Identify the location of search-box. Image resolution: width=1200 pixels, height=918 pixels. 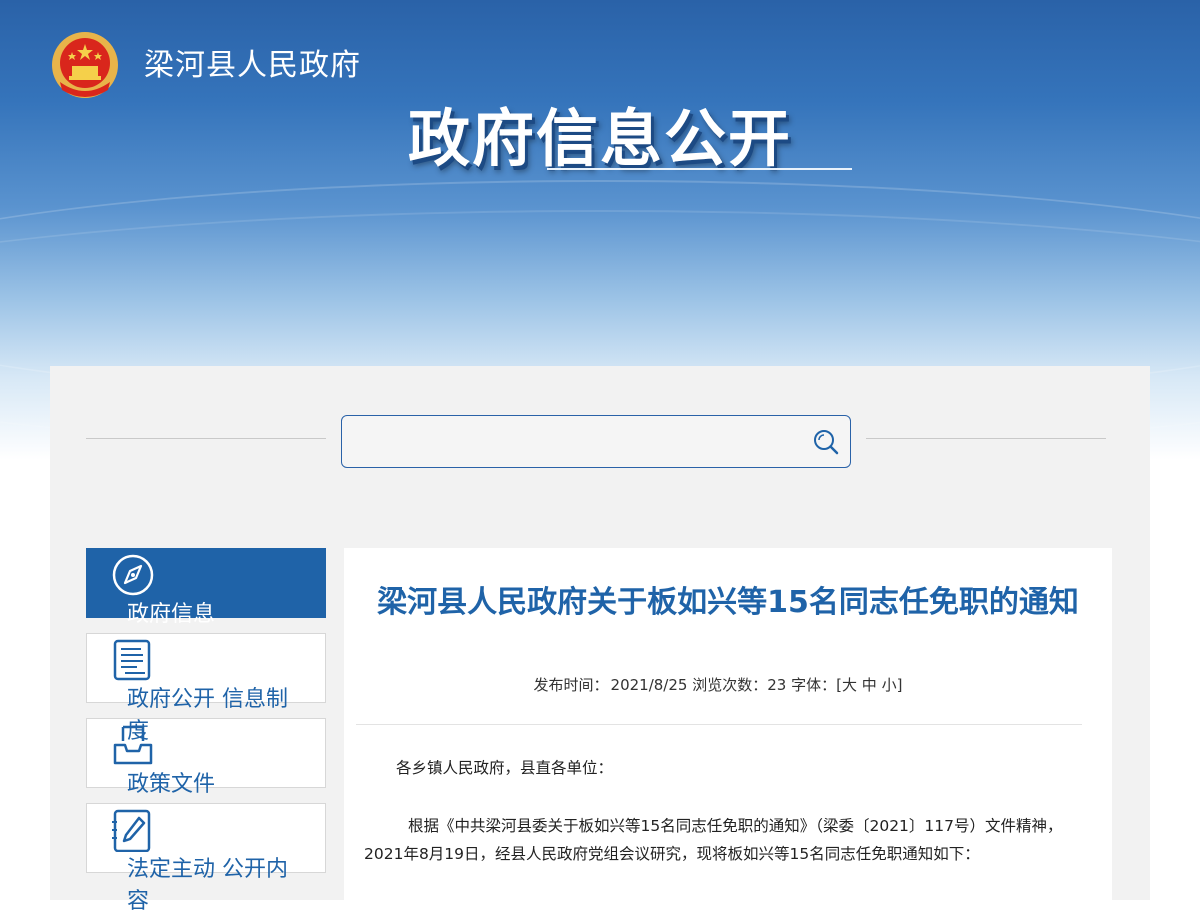
(596, 441).